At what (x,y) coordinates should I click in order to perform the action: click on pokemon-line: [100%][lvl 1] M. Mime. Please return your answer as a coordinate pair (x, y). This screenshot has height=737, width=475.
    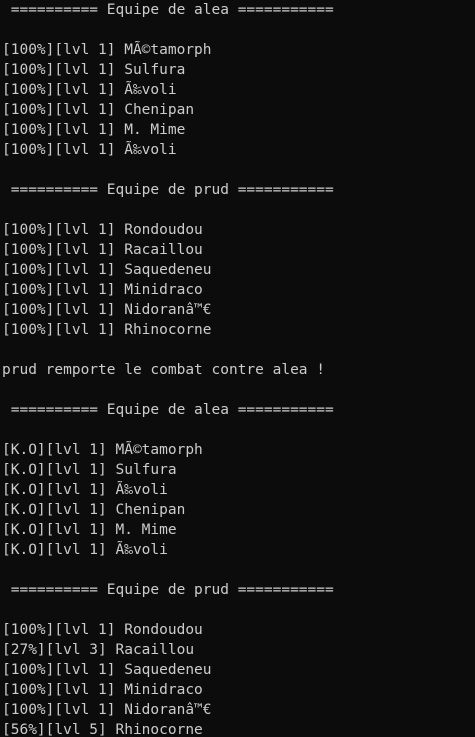
    Looking at the image, I should click on (94, 130).